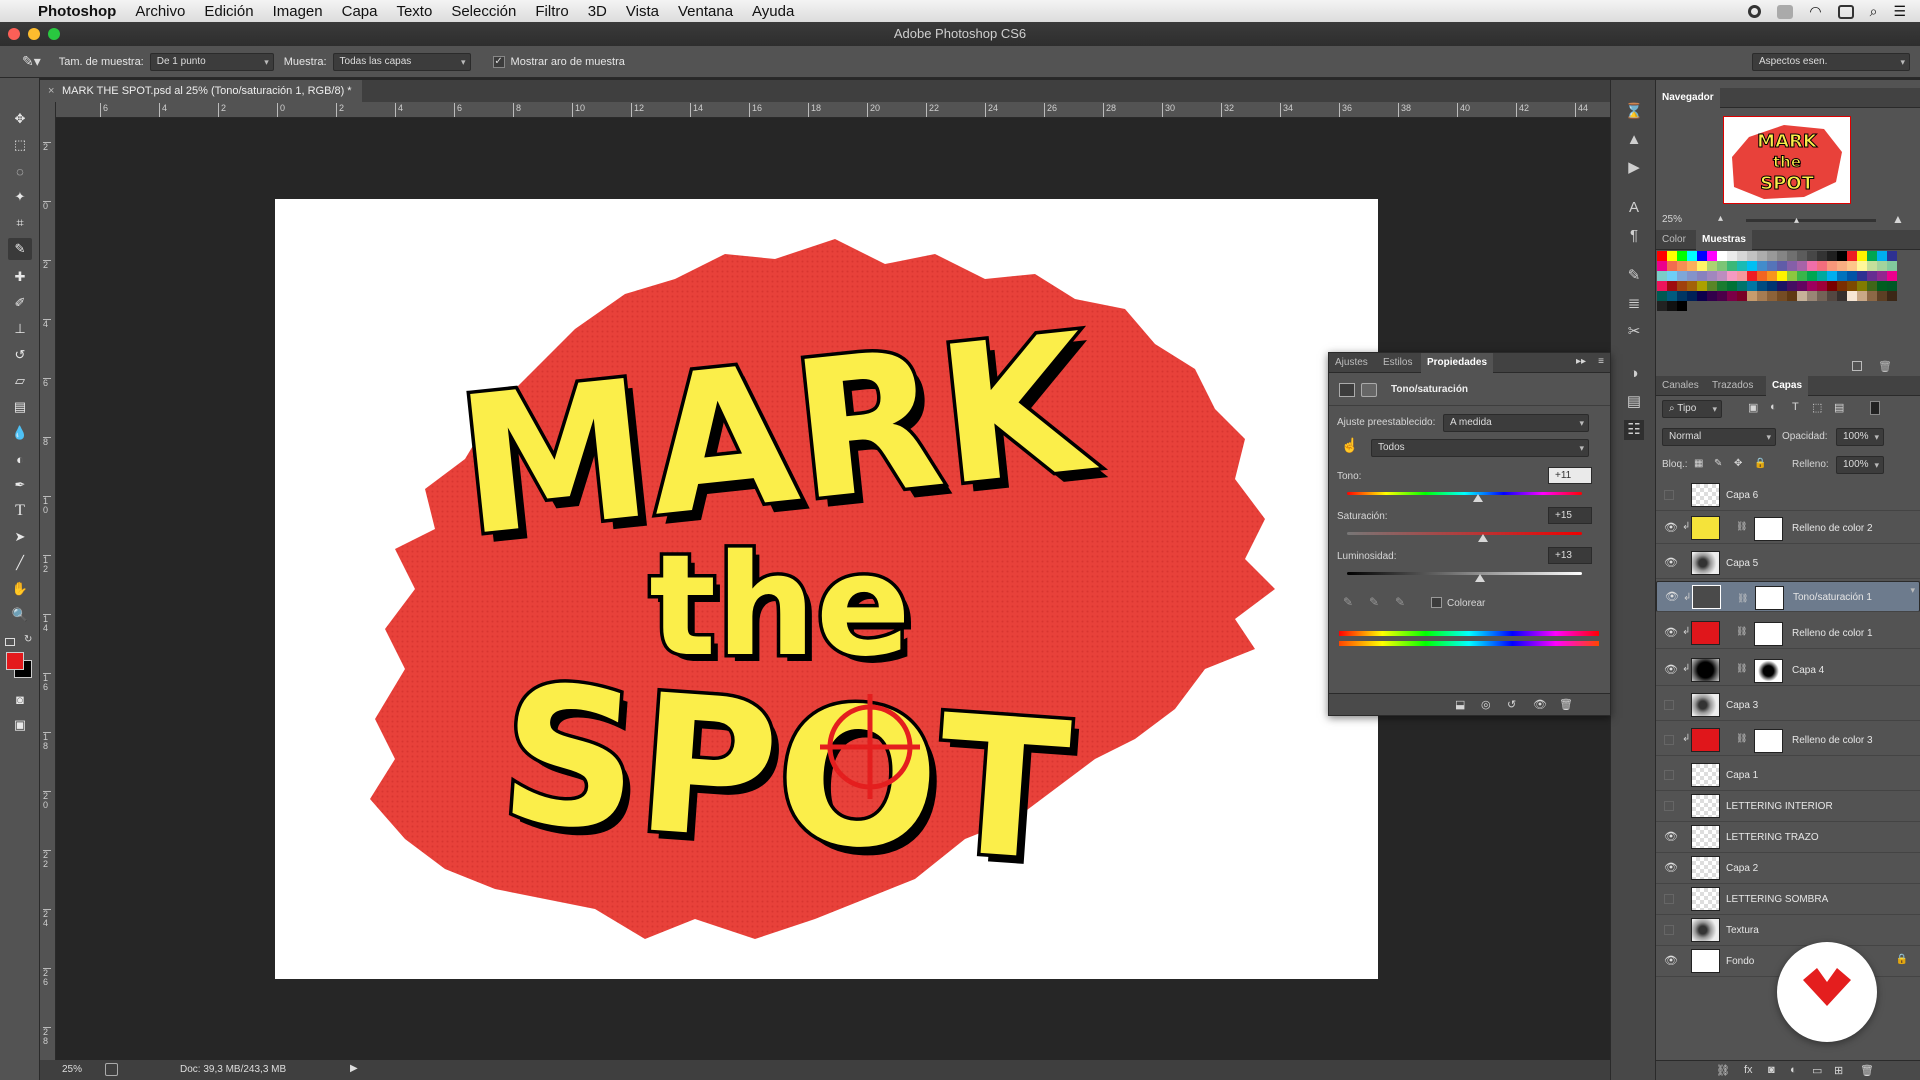 The height and width of the screenshot is (1080, 1920). What do you see at coordinates (1570, 555) in the screenshot?
I see `lightness-input: +13` at bounding box center [1570, 555].